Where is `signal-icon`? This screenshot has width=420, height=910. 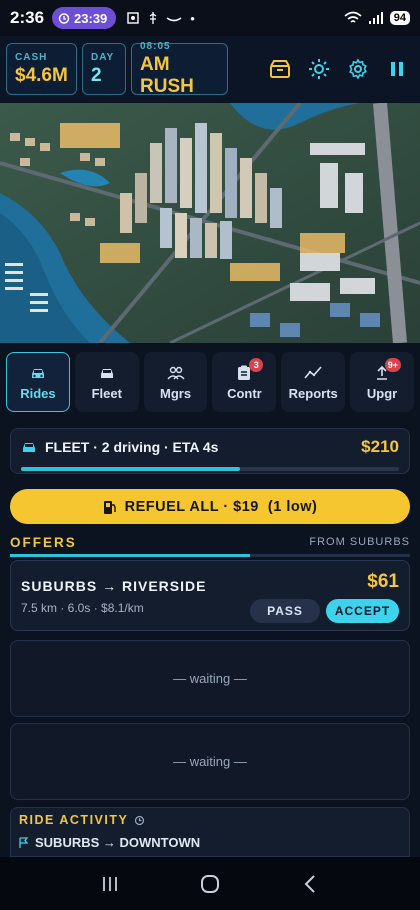 signal-icon is located at coordinates (375, 18).